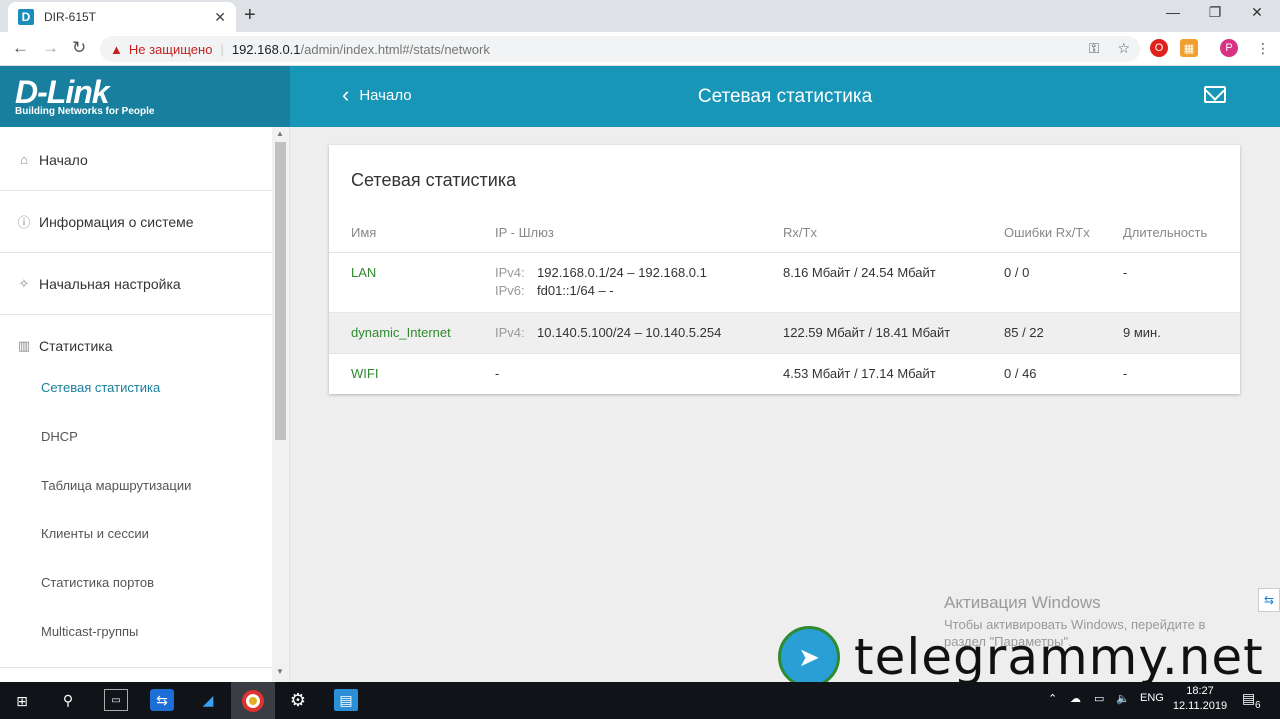 This screenshot has width=1280, height=719. Describe the element at coordinates (89, 631) in the screenshot. I see `sidebar-subitem-multicast-groups: Multicast-группы` at that location.